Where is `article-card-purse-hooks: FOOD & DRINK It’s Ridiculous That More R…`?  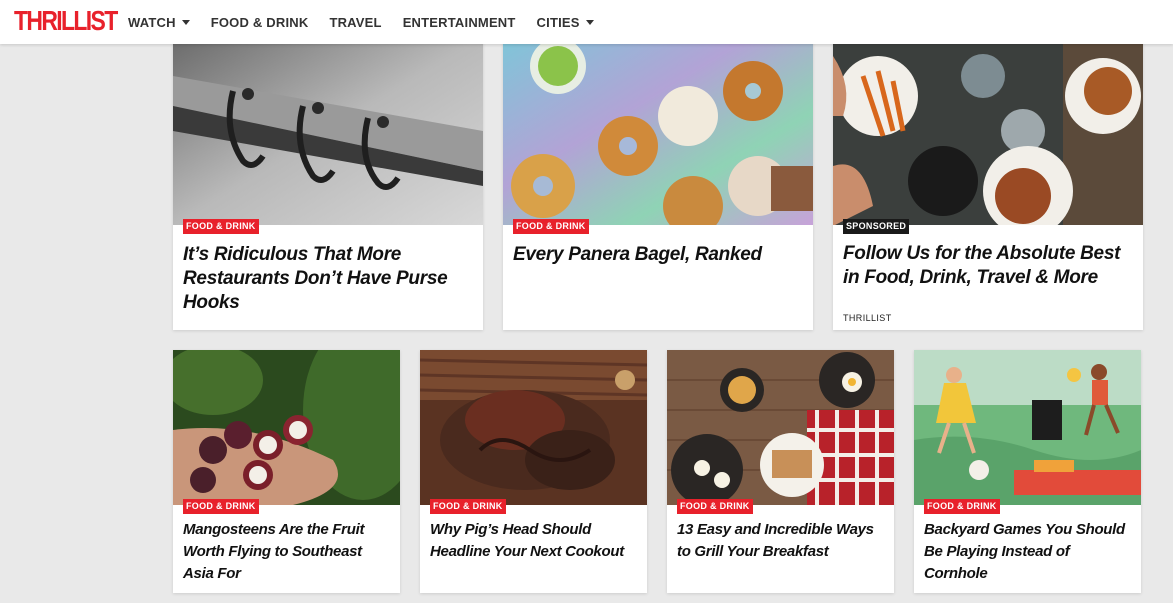
article-card-purse-hooks: FOOD & DRINK It’s Ridiculous That More R… is located at coordinates (328, 183).